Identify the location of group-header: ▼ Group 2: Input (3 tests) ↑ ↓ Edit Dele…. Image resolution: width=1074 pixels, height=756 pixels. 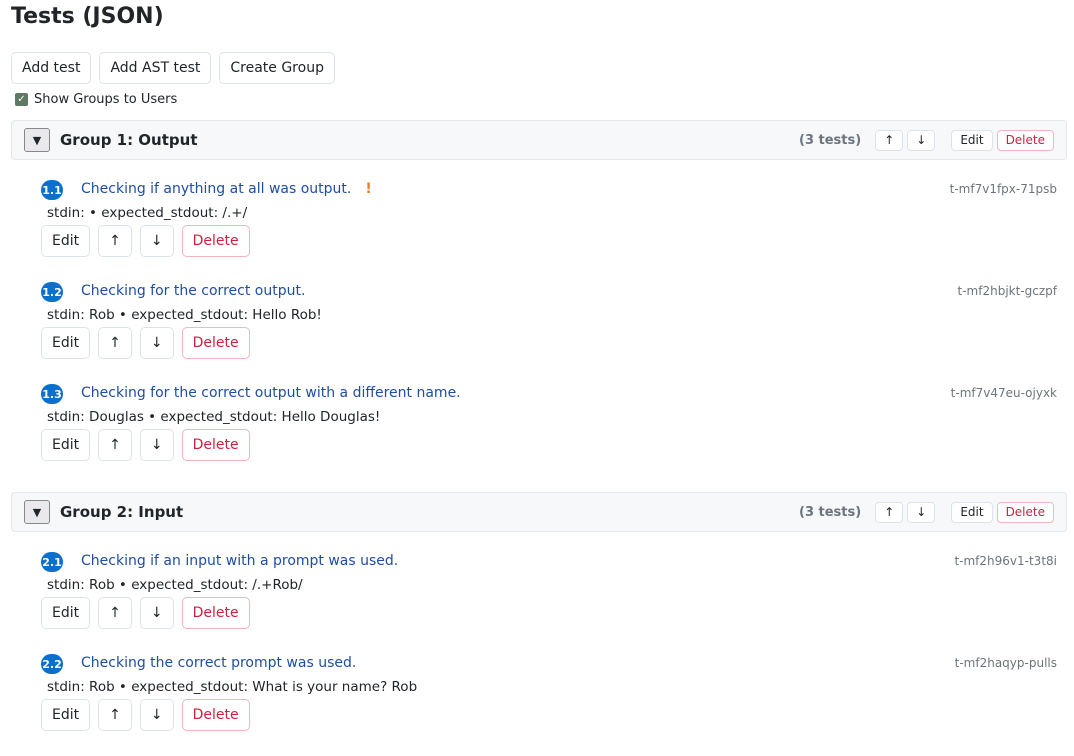
(539, 512).